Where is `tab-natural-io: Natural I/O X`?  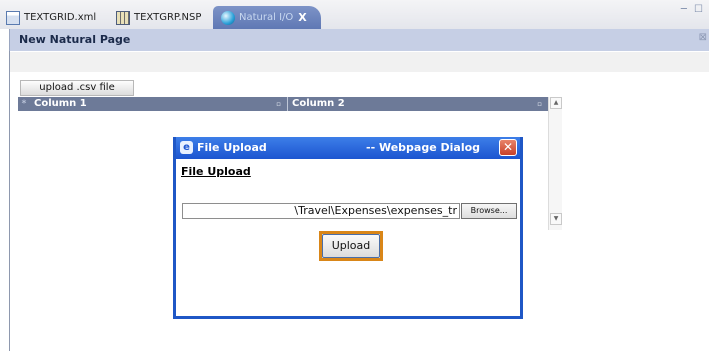 tab-natural-io: Natural I/O X is located at coordinates (267, 17).